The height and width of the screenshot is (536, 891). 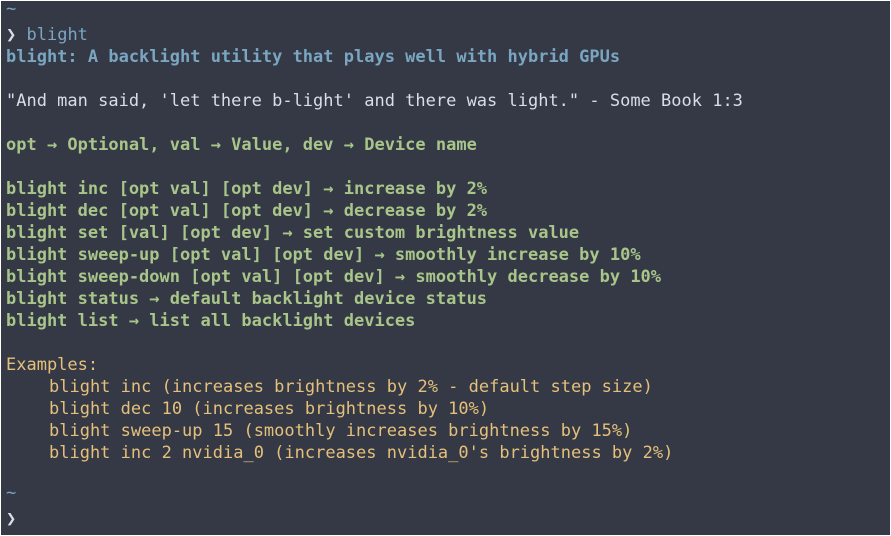 What do you see at coordinates (448, 35) in the screenshot?
I see `prompt-line: ❯ blight` at bounding box center [448, 35].